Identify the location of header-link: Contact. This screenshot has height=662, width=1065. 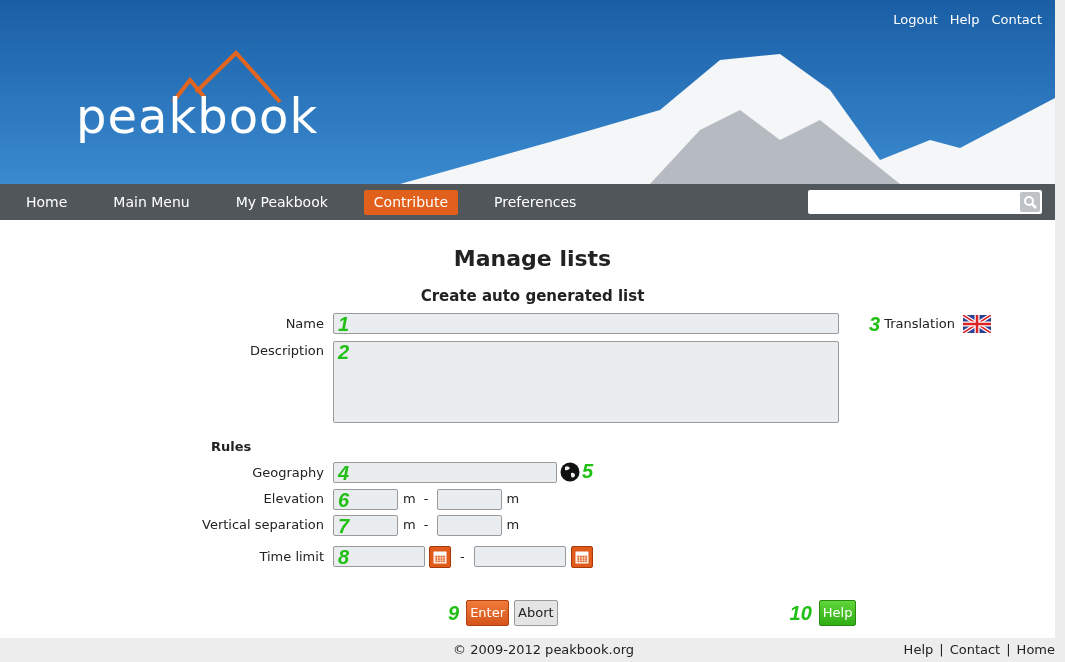
(1016, 20).